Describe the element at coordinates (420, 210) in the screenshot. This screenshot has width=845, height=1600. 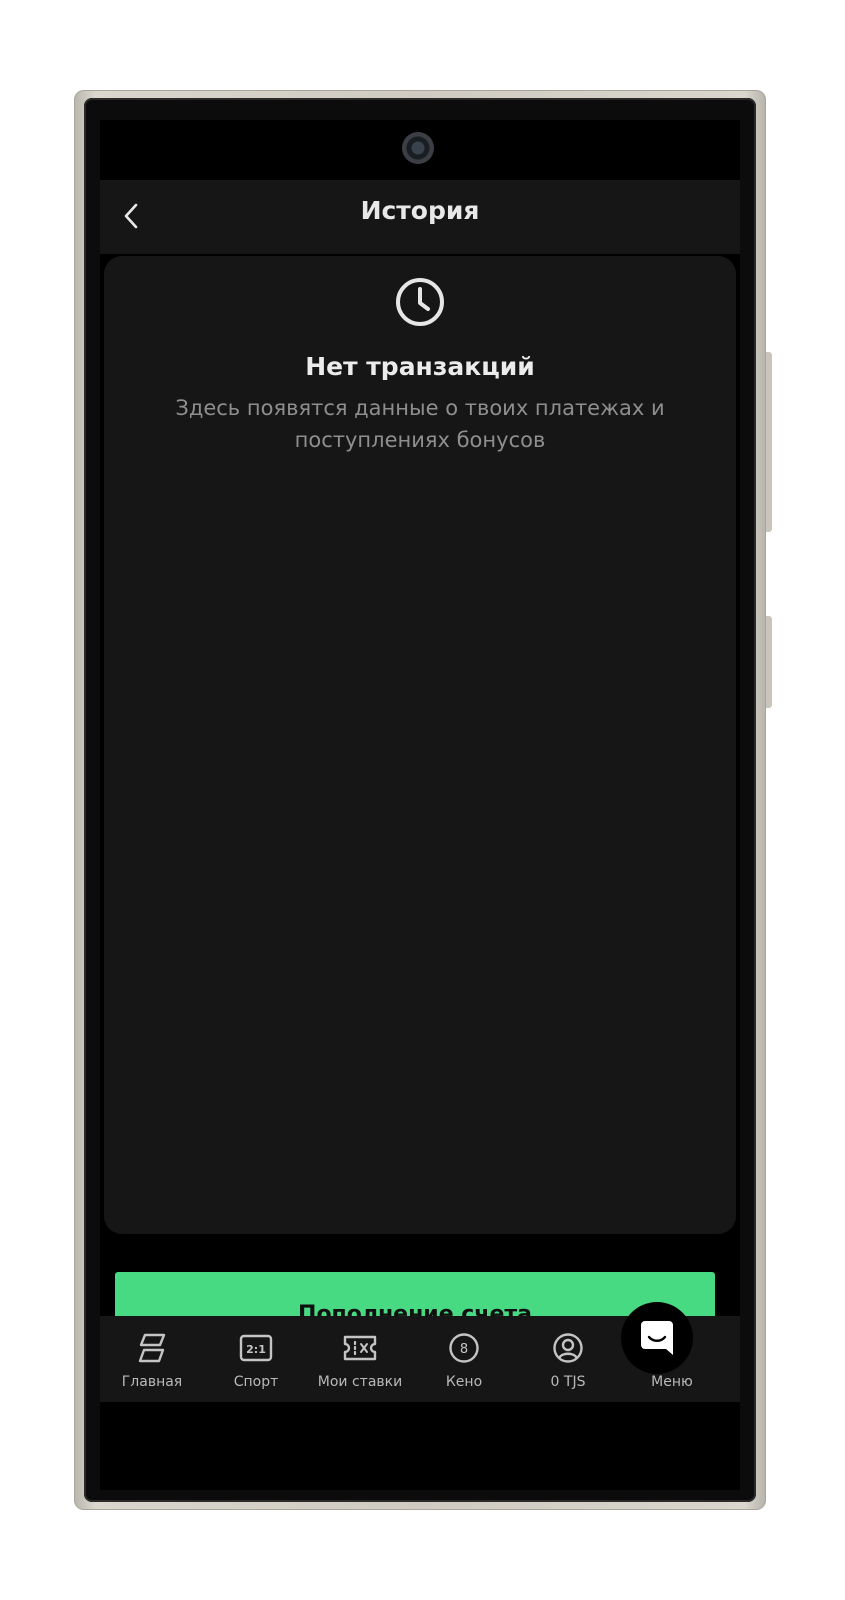
I see `page-title: История` at that location.